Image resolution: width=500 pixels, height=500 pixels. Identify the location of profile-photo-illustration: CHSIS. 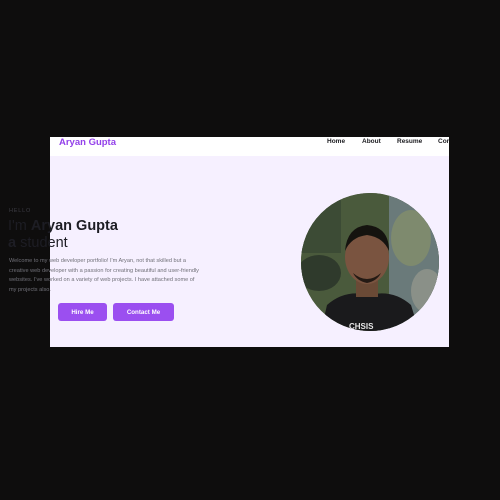
(370, 262).